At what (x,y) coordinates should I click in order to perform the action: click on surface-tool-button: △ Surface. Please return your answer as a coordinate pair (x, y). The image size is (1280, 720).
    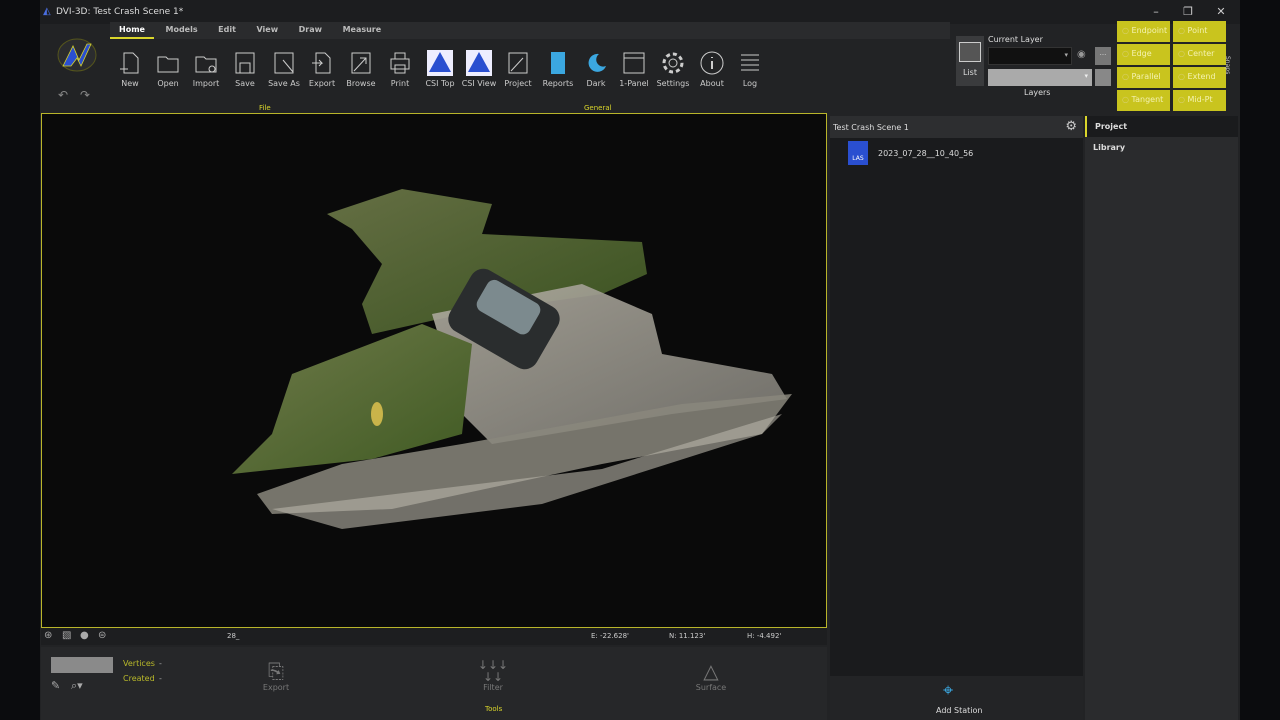
    Looking at the image, I should click on (711, 675).